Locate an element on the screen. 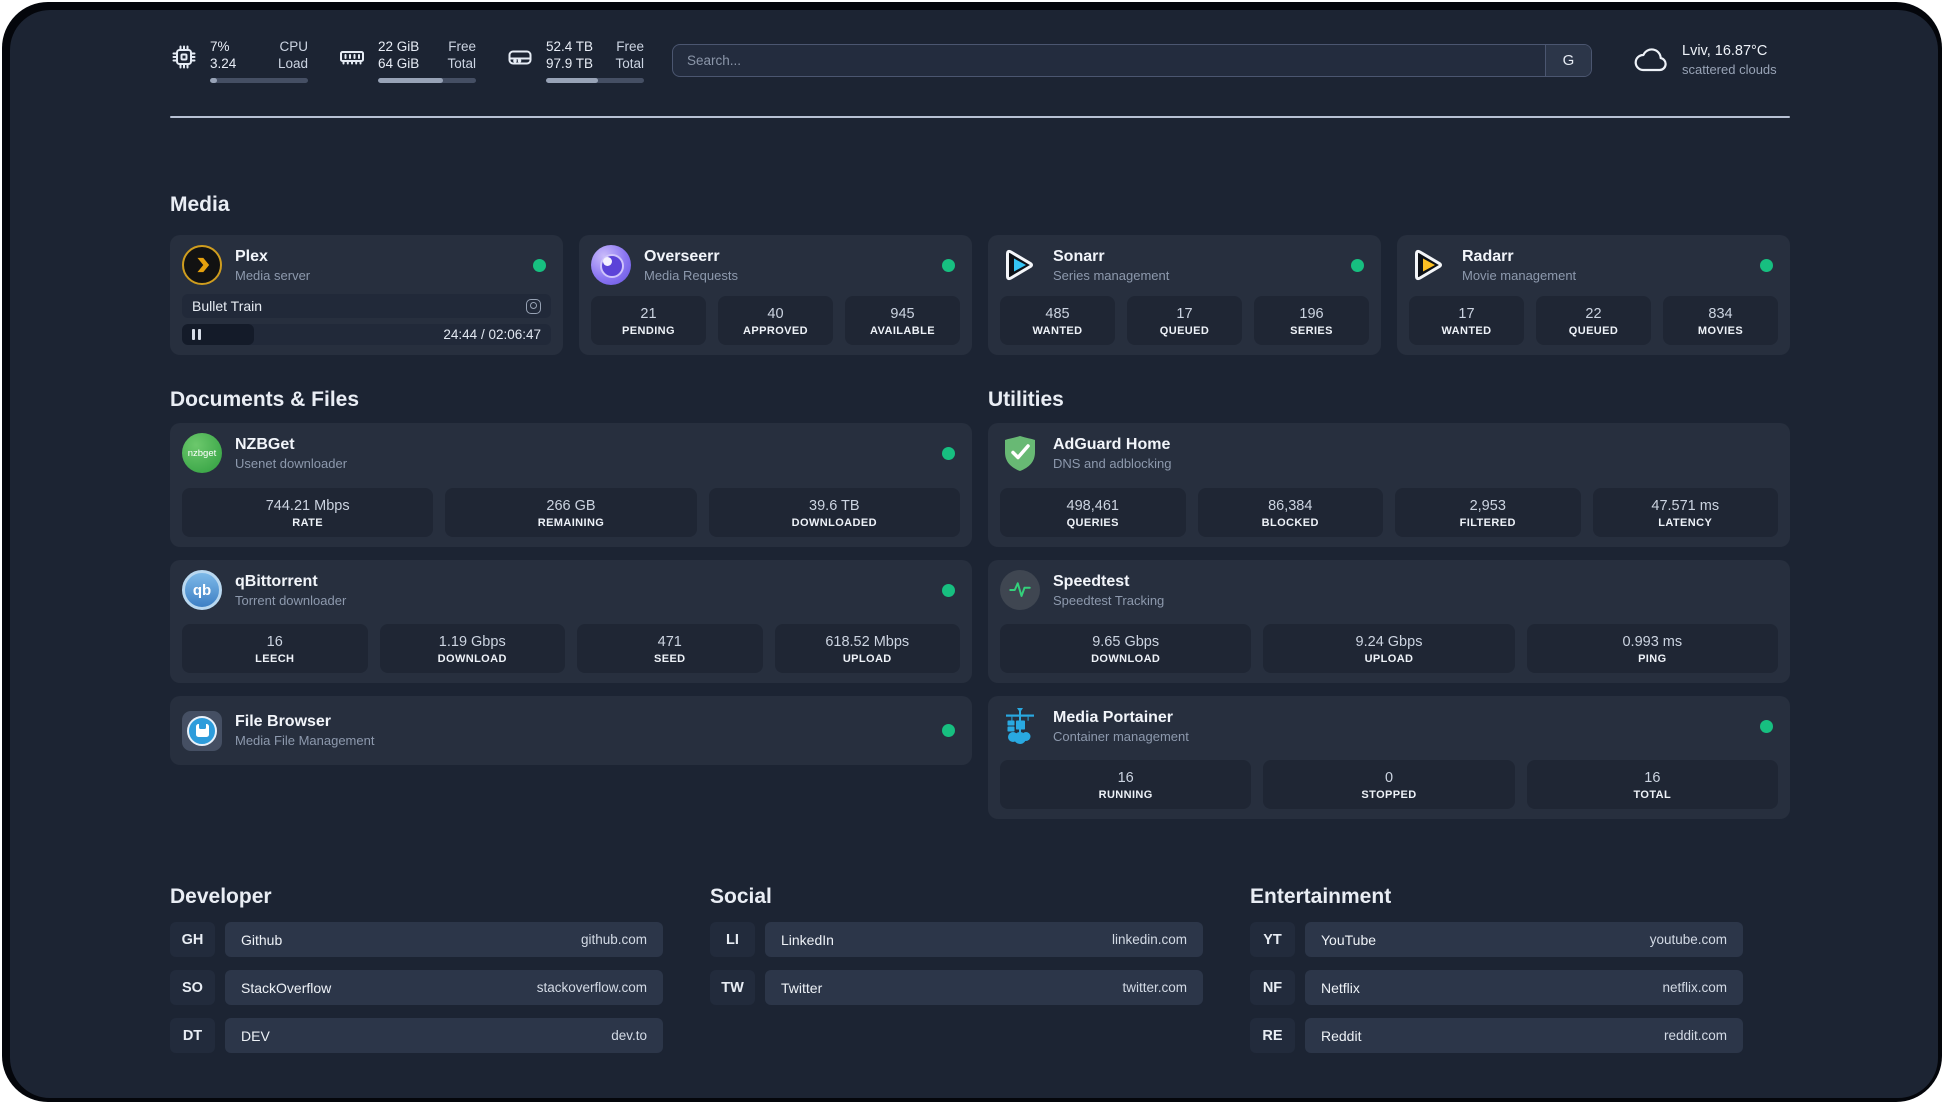 The width and height of the screenshot is (1944, 1104). section-title-utilities: Utilities is located at coordinates (1026, 399).